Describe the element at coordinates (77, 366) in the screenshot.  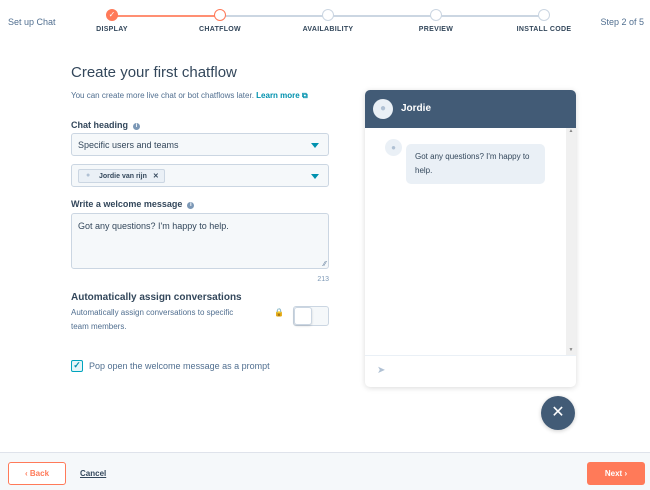
I see `popup-checkbox: ✓` at that location.